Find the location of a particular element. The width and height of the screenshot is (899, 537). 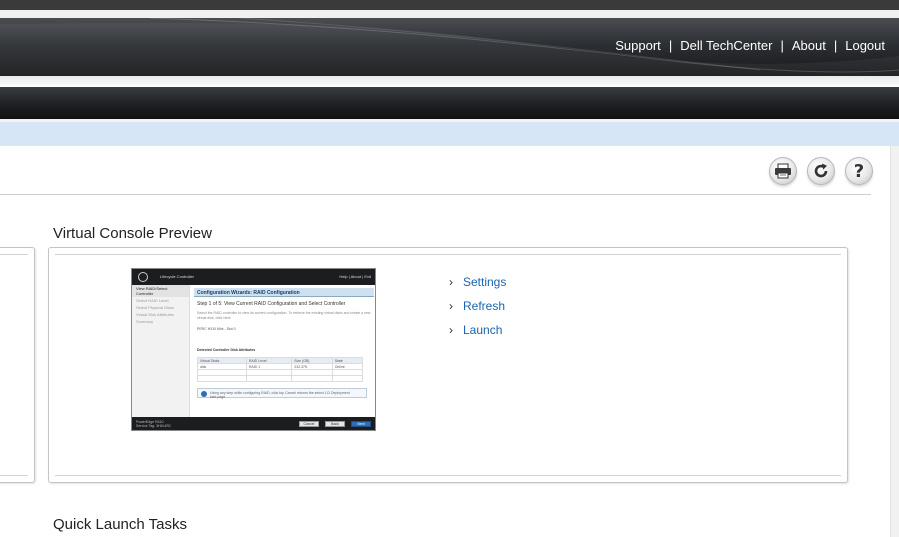

navigation-bar is located at coordinates (449, 103).